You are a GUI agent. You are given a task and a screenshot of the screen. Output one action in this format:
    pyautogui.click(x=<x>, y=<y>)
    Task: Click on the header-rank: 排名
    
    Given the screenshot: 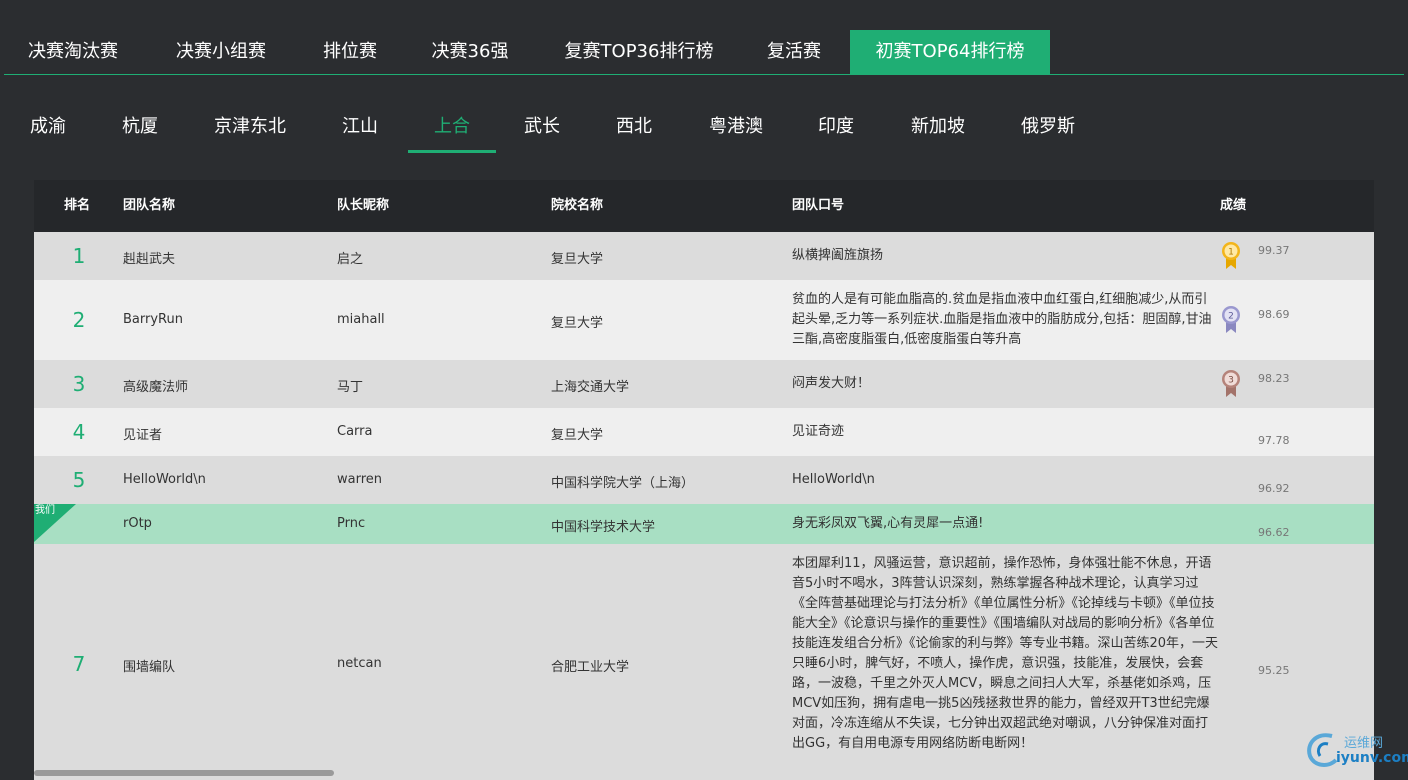 What is the action you would take?
    pyautogui.click(x=77, y=205)
    